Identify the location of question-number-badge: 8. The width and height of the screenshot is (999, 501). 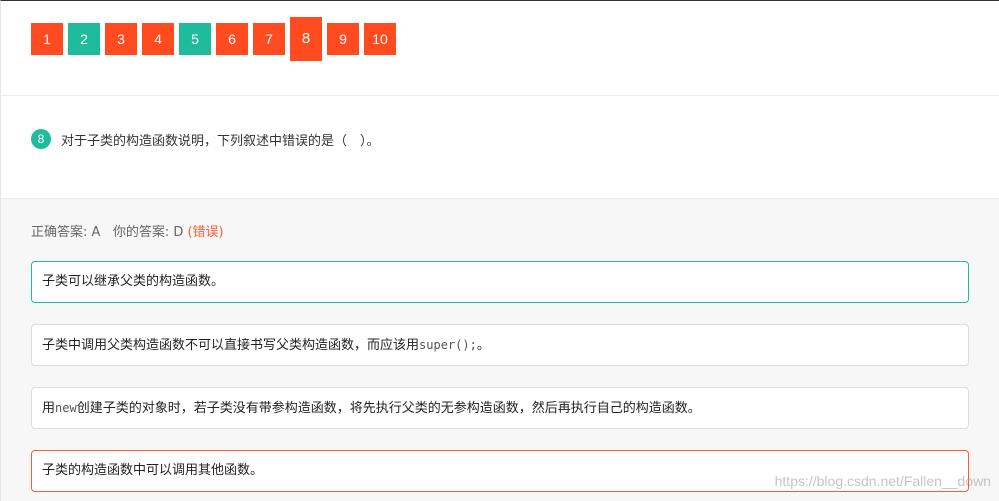
(41, 139).